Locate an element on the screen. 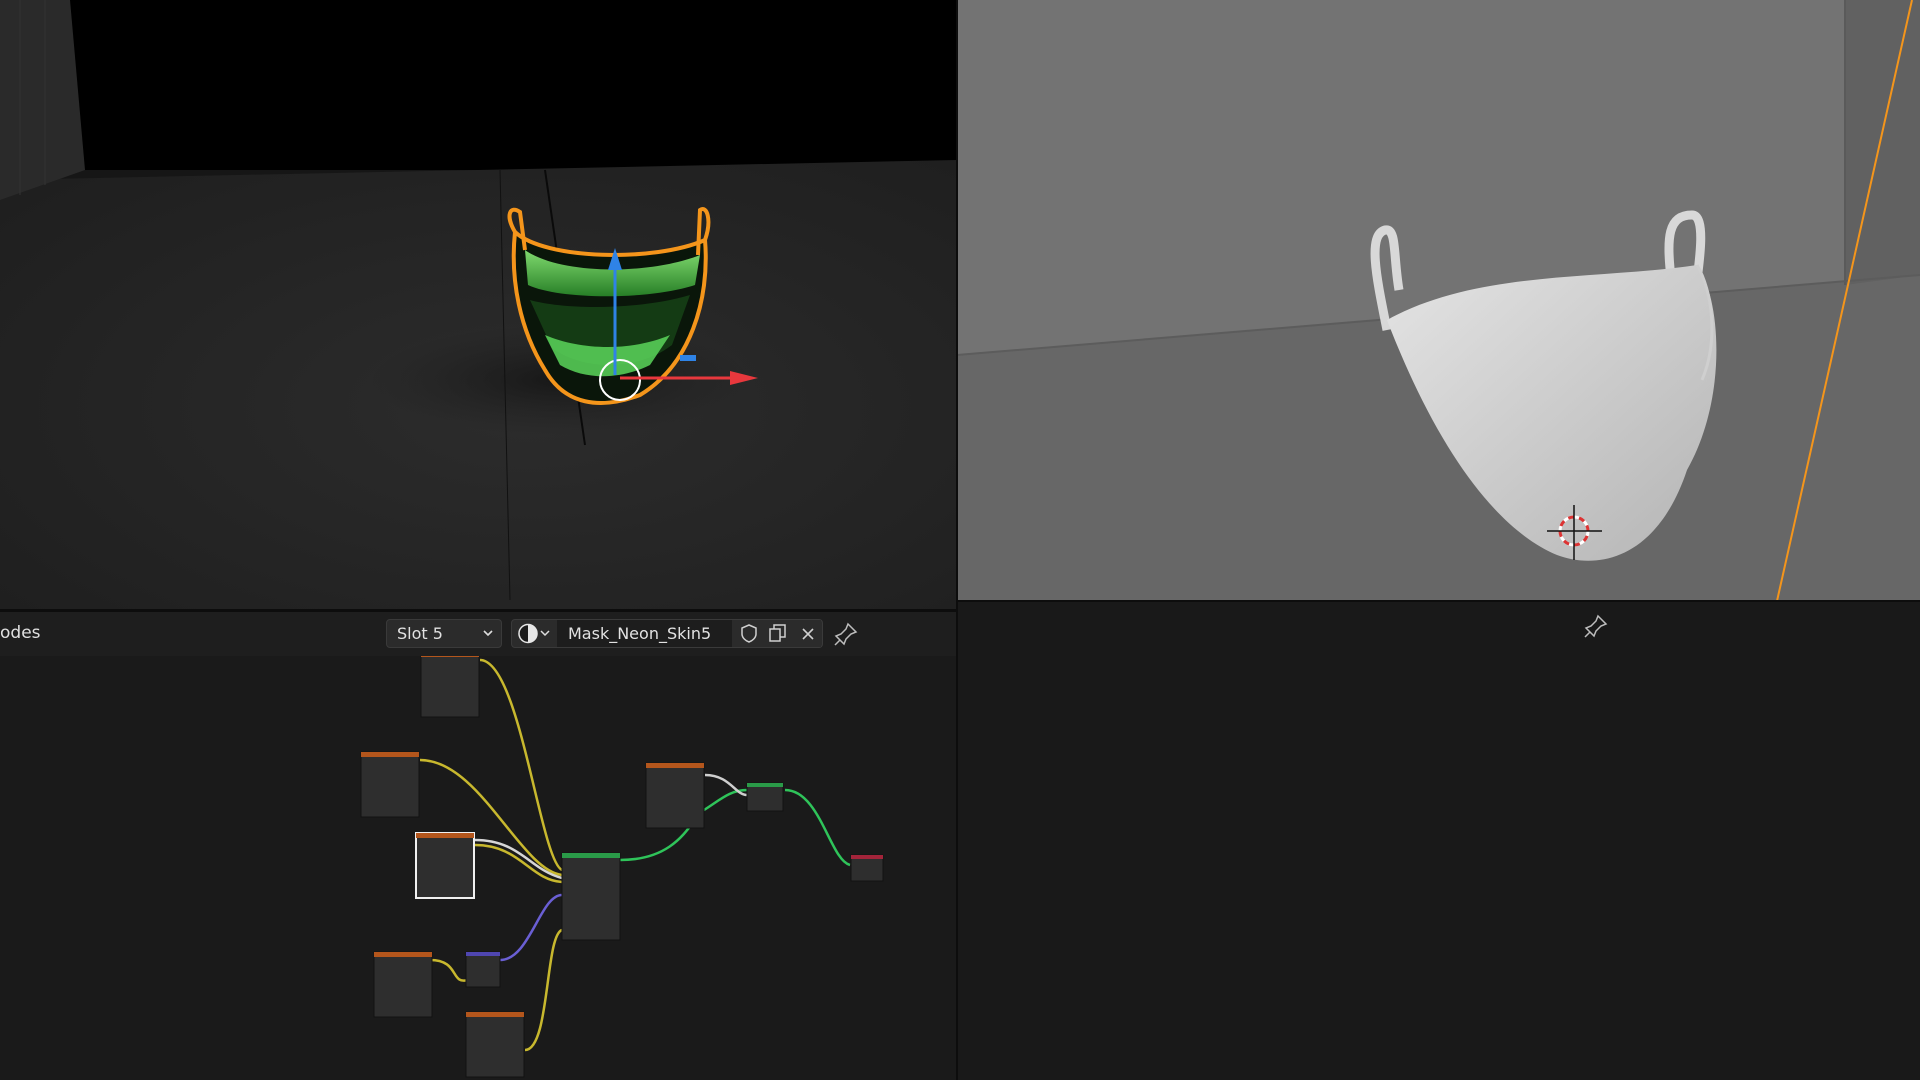  unlink-material-button is located at coordinates (808, 633).